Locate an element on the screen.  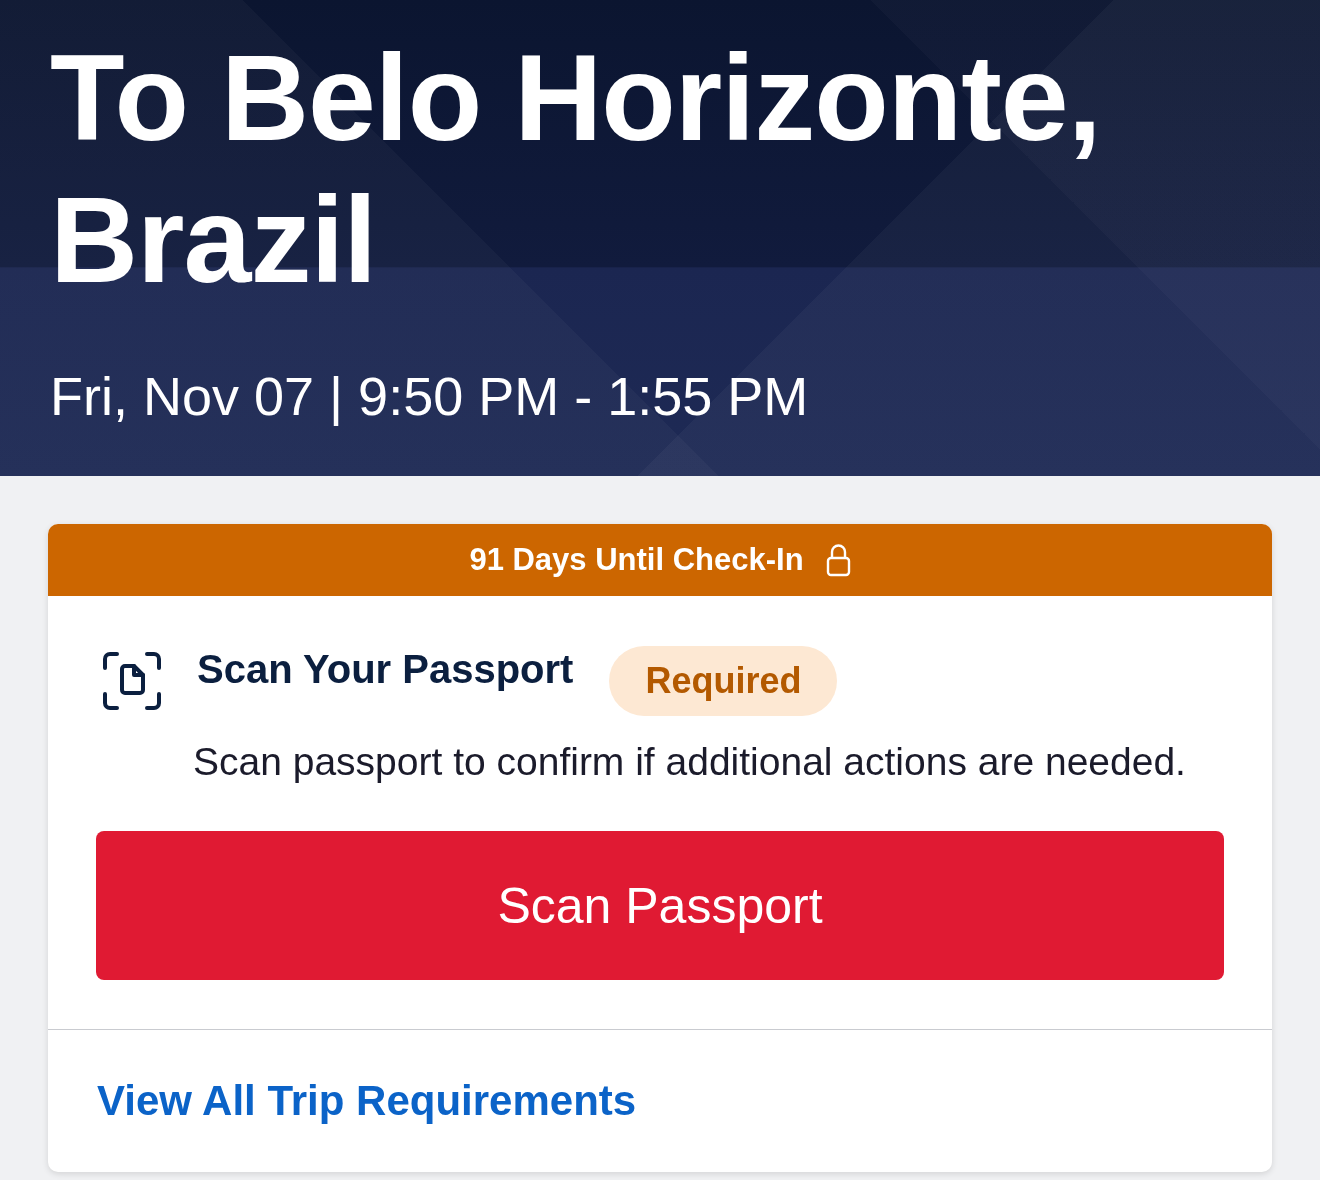
document-scan-icon is located at coordinates (132, 681).